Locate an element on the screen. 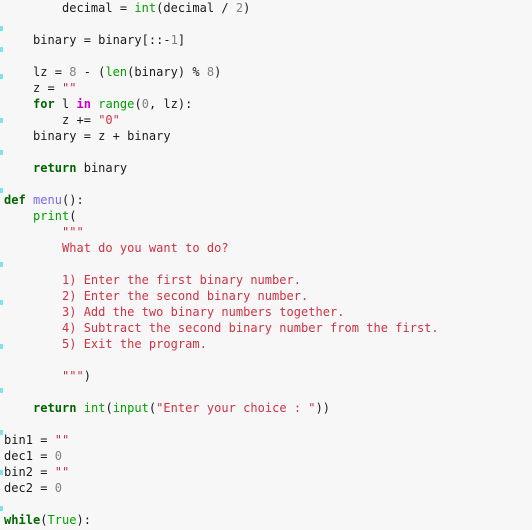  token-plain: (): is located at coordinates (72, 200).